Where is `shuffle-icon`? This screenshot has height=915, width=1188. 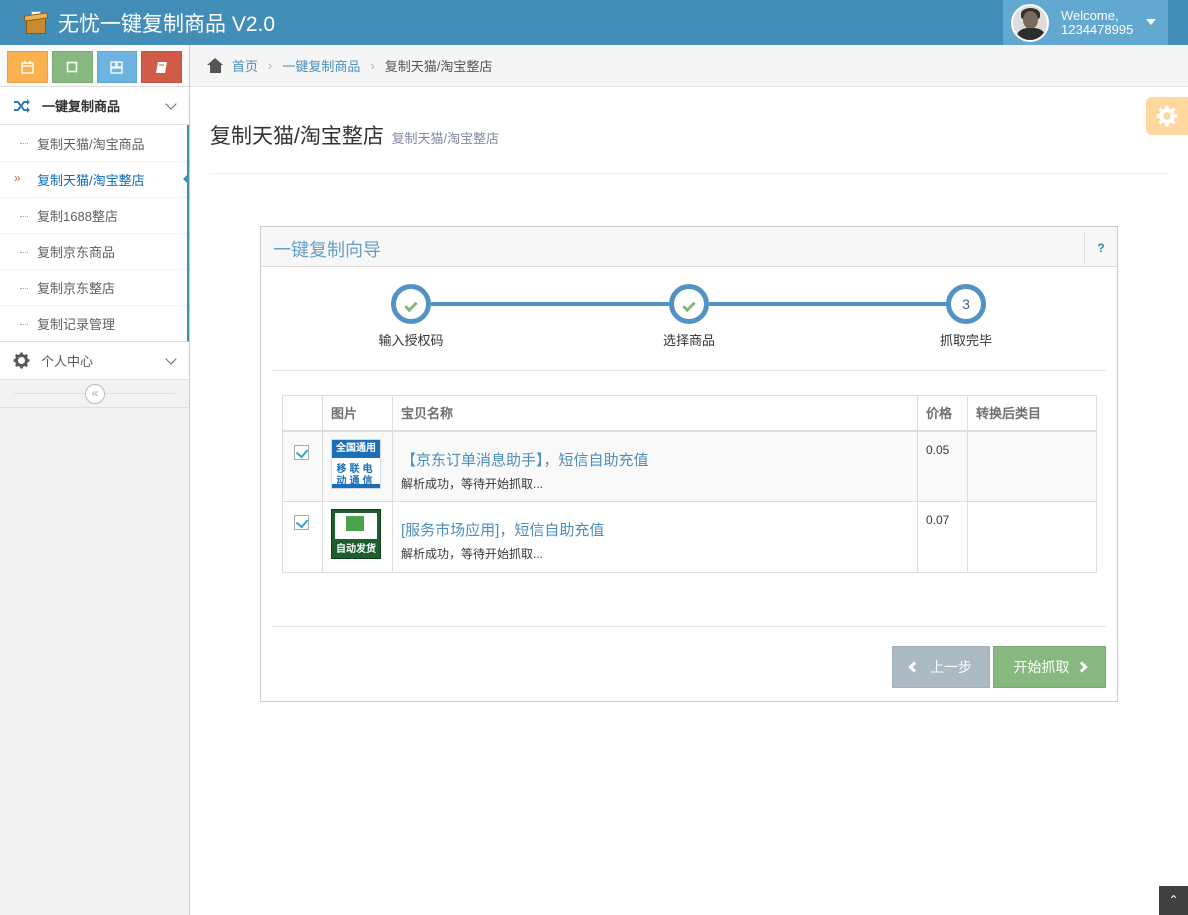
shuffle-icon is located at coordinates (22, 105).